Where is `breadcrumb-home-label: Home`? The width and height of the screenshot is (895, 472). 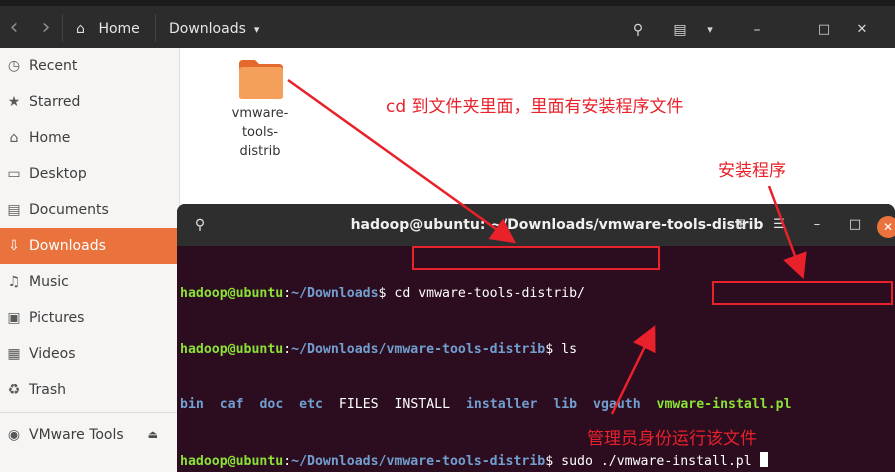 breadcrumb-home-label: Home is located at coordinates (119, 29).